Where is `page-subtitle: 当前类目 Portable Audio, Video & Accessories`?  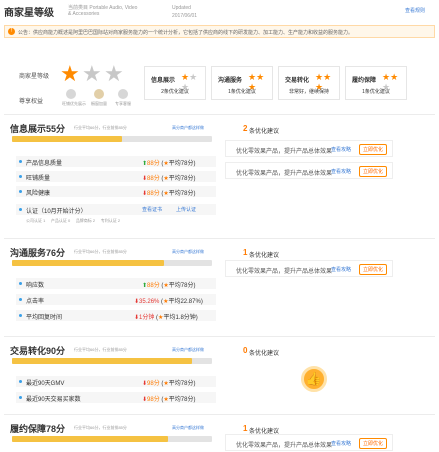
page-subtitle: 当前类目 Portable Audio, Video & Accessories is located at coordinates (103, 11).